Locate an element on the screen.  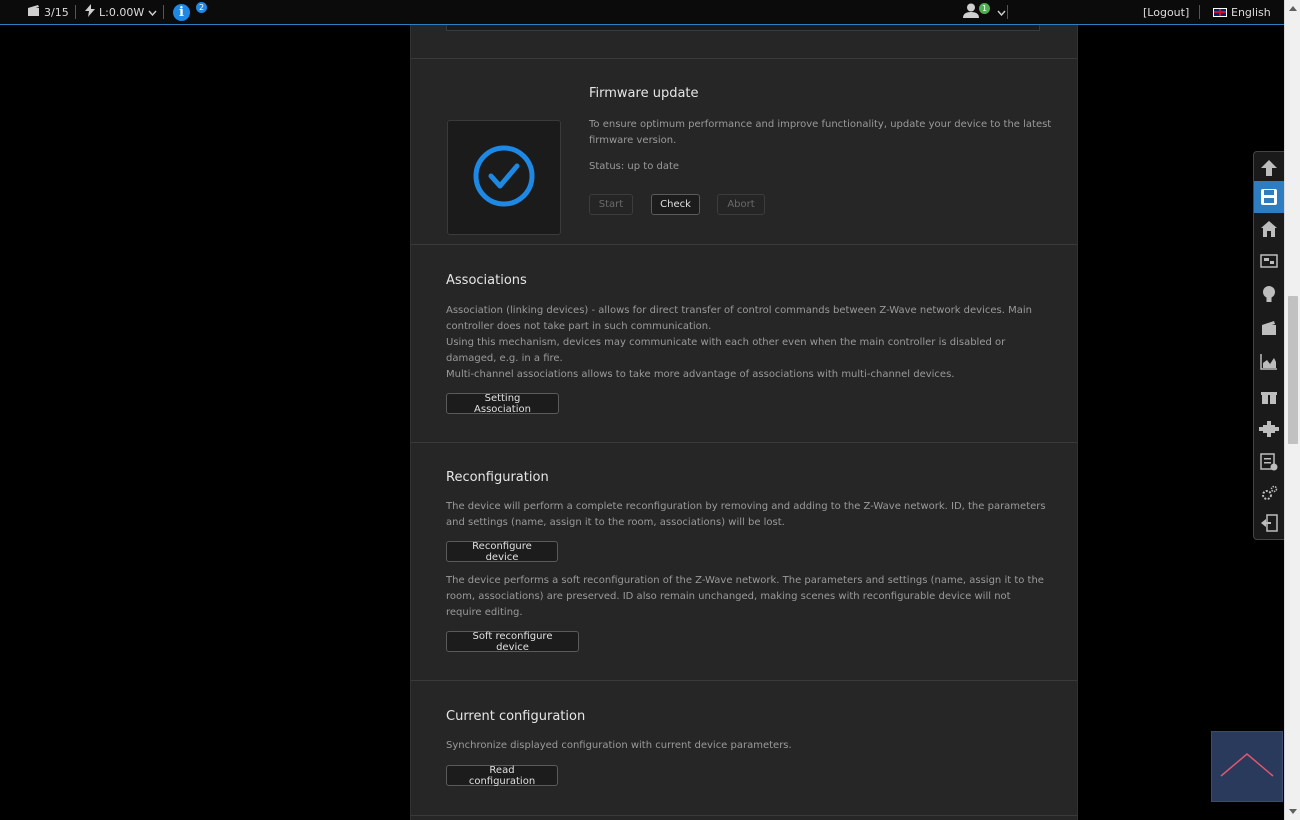
info-button: i is located at coordinates (181, 12).